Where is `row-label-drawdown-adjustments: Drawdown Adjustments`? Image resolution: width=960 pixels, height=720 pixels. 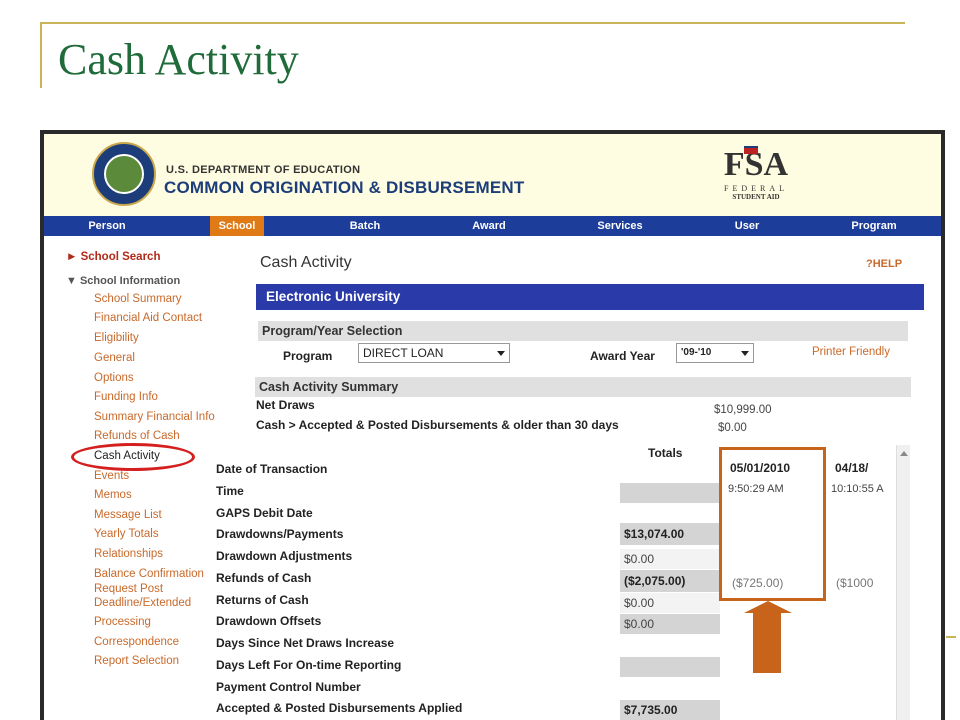
row-label-drawdown-adjustments: Drawdown Adjustments is located at coordinates (284, 556).